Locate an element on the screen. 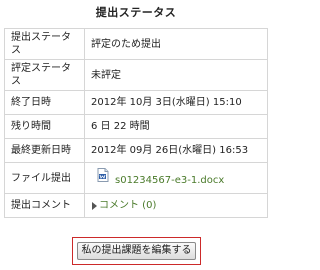  edit-submission-button: 私の提出課題を編集する is located at coordinates (136, 251).